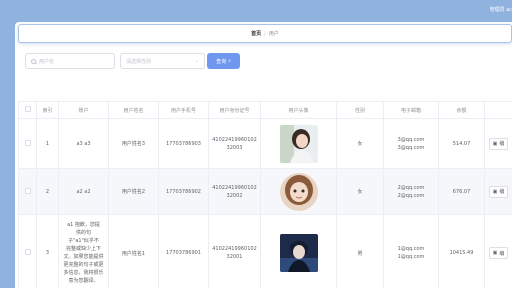 This screenshot has width=512, height=288. Describe the element at coordinates (461, 251) in the screenshot. I see `cell-balance: 10415.49` at that location.